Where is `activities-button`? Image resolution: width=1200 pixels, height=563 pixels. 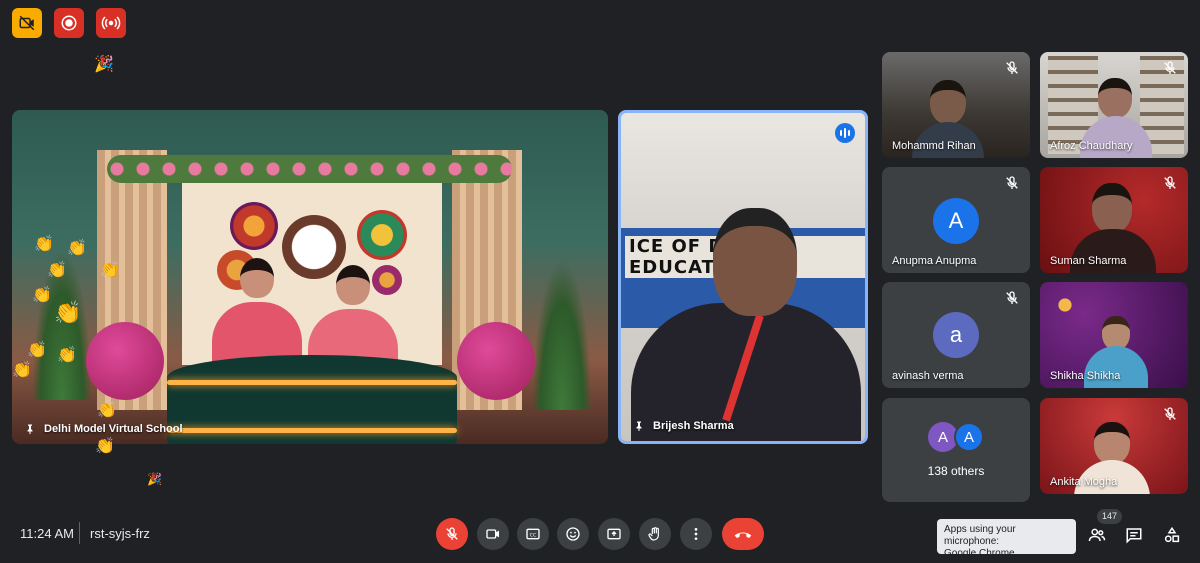
activities-button is located at coordinates (1172, 535).